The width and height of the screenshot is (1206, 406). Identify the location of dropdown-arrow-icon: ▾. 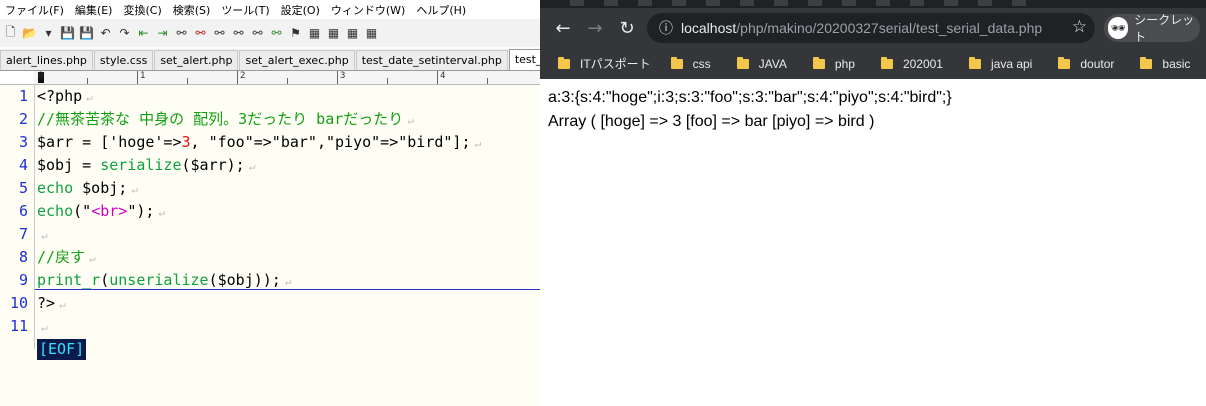
(48, 33).